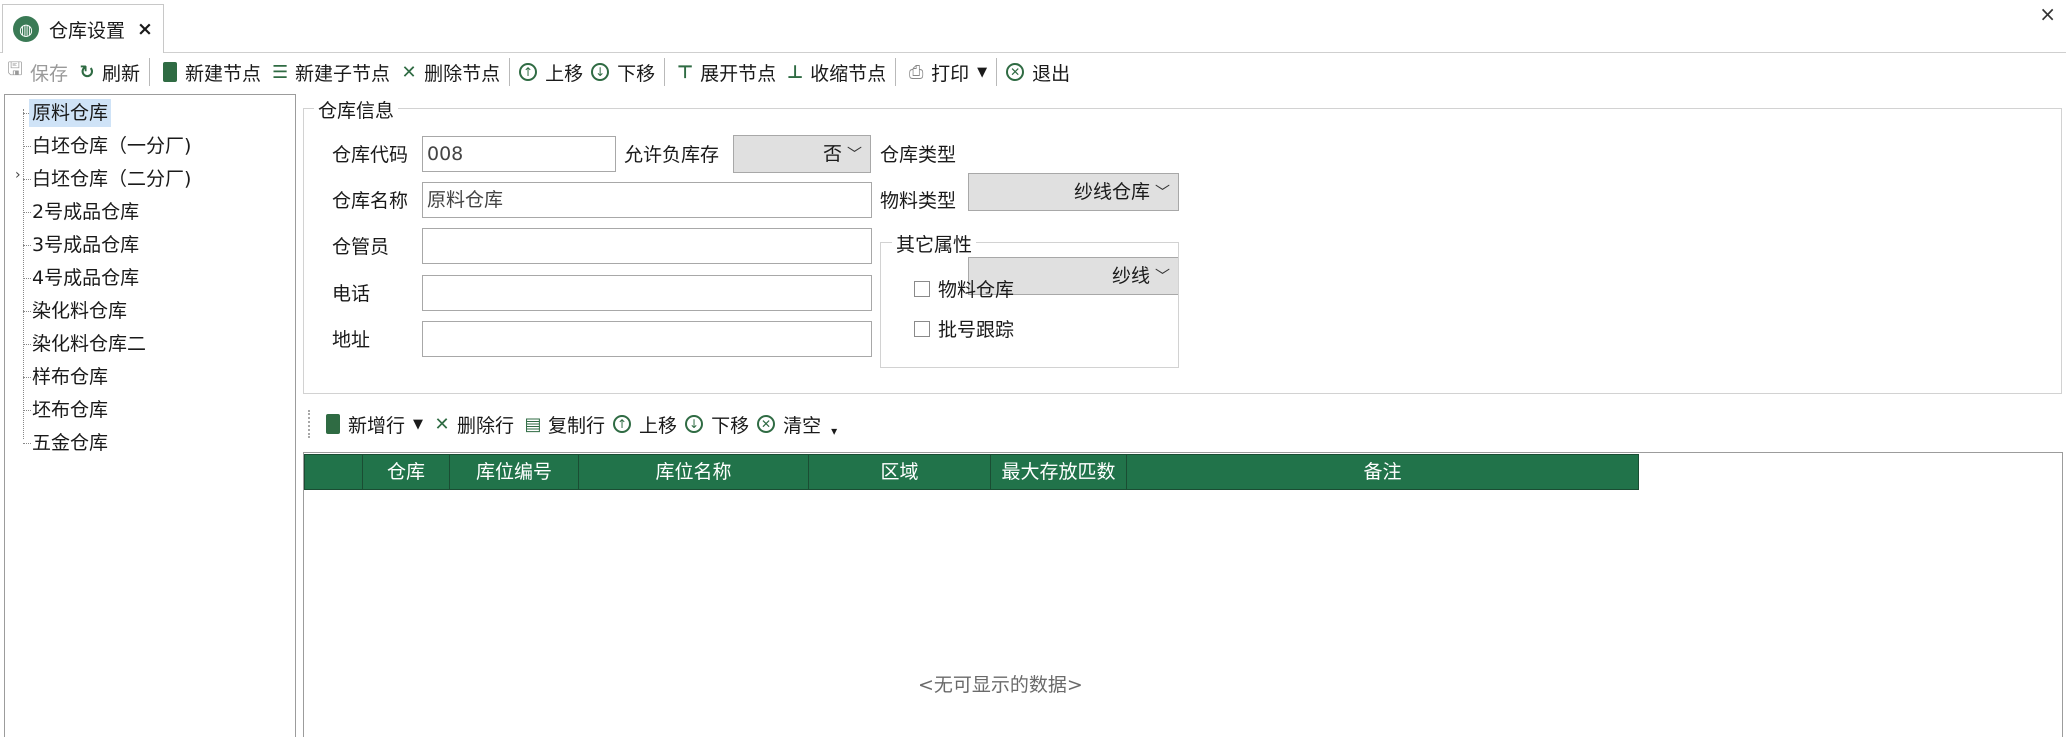 The image size is (2066, 737). What do you see at coordinates (377, 425) in the screenshot?
I see `add-row-label: 新增行` at bounding box center [377, 425].